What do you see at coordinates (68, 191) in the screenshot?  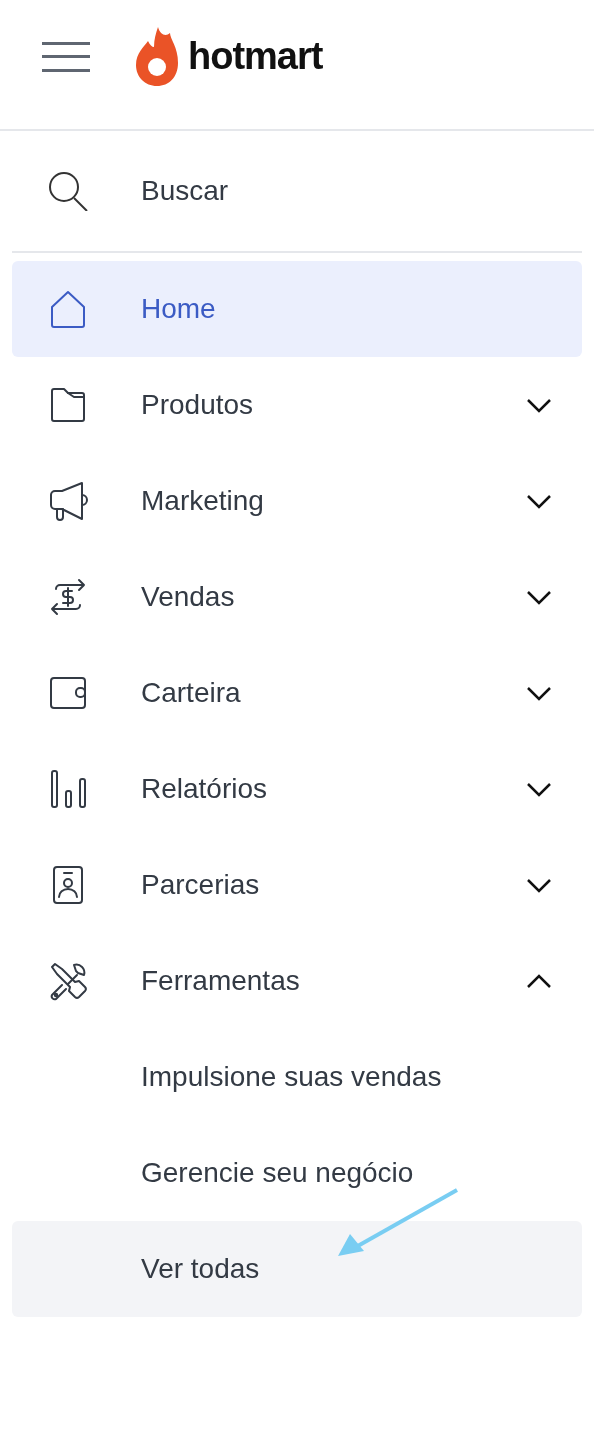 I see `search-icon` at bounding box center [68, 191].